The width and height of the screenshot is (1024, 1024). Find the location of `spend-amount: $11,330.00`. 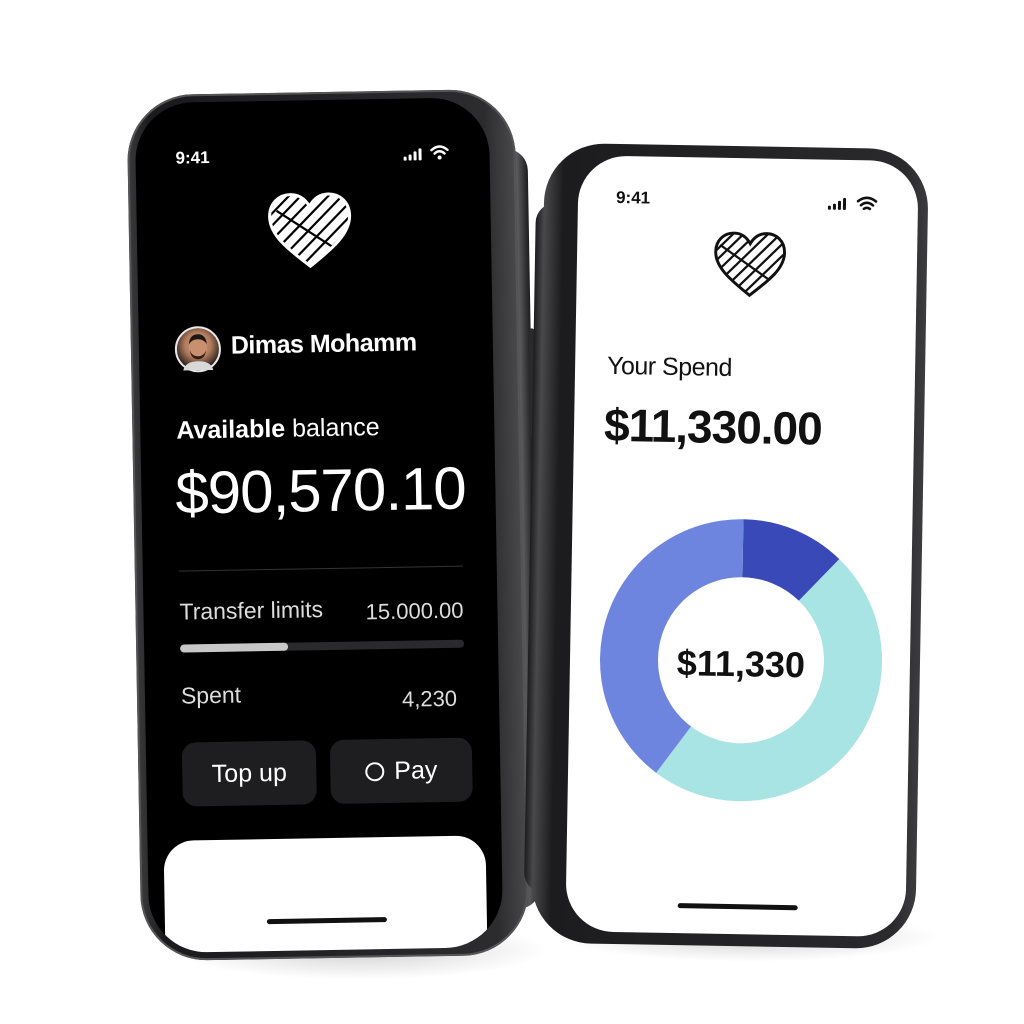

spend-amount: $11,330.00 is located at coordinates (713, 426).